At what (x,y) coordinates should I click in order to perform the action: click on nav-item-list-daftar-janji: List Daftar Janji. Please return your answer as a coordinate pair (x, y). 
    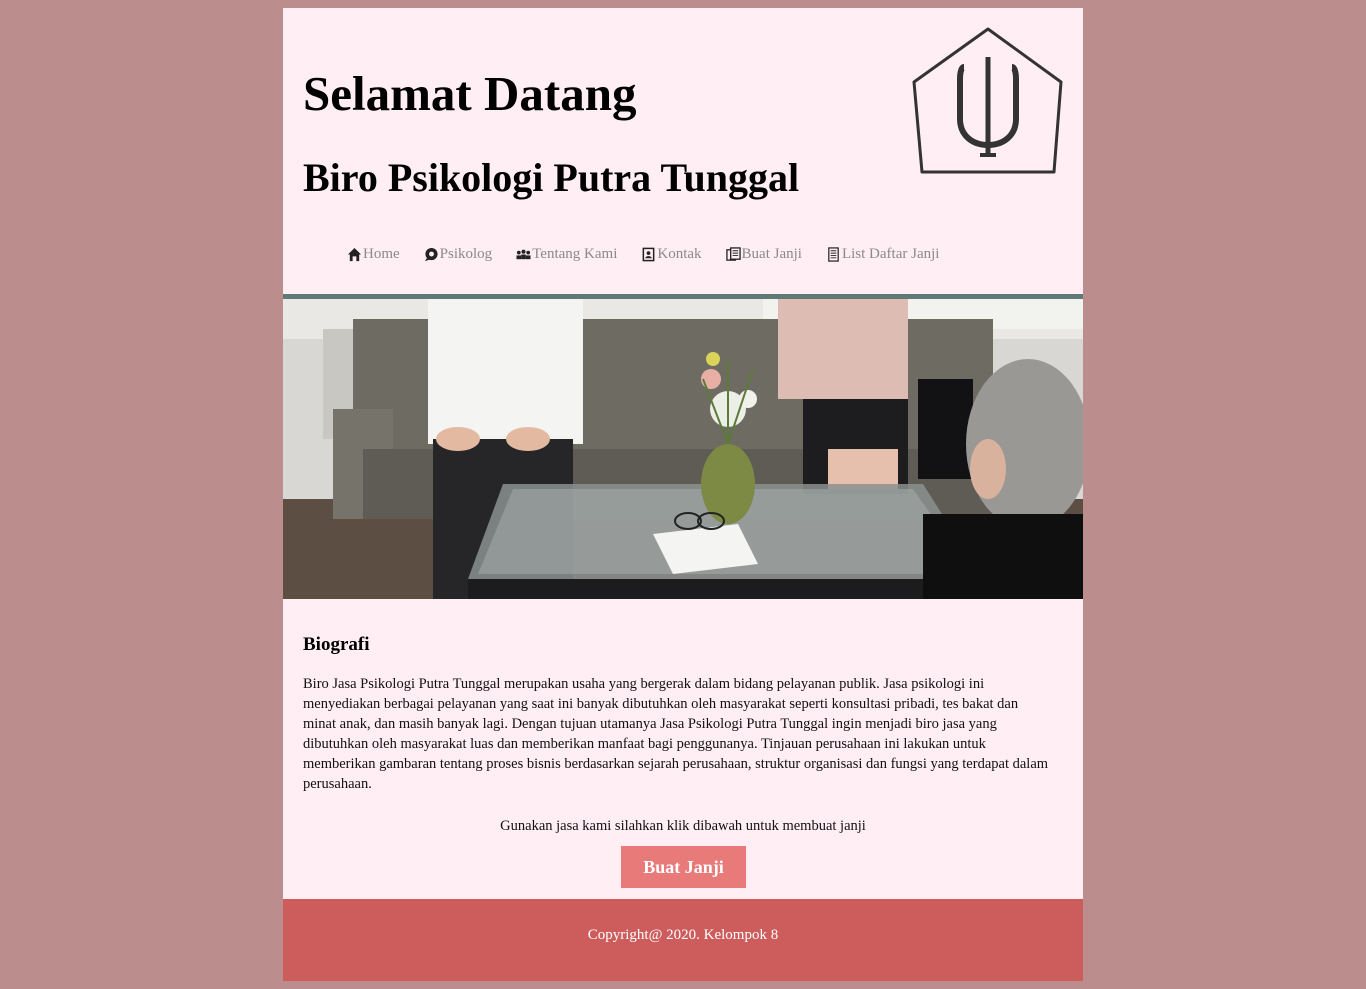
    Looking at the image, I should click on (882, 254).